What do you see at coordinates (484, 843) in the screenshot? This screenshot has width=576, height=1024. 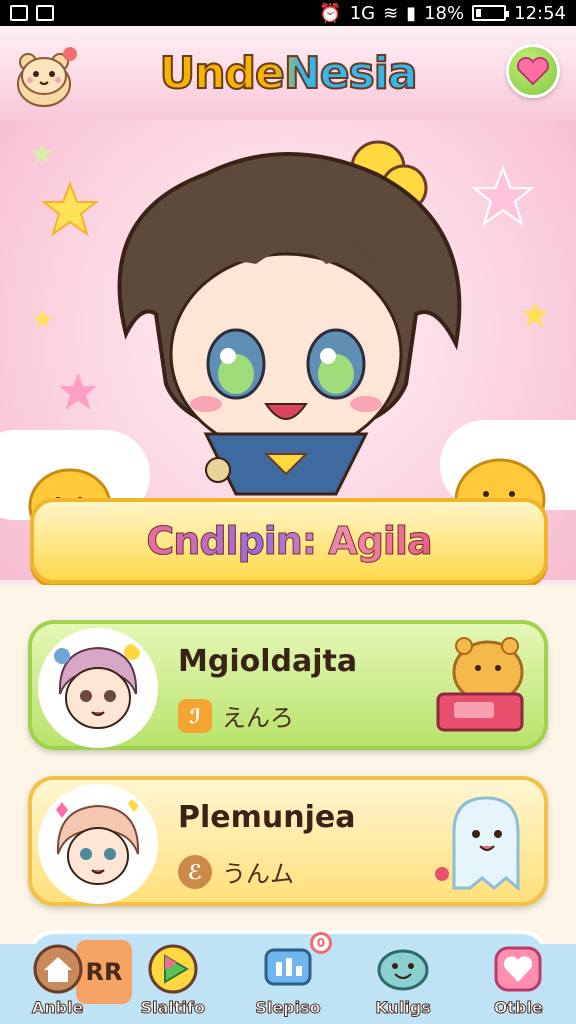 I see `ghost-icon` at bounding box center [484, 843].